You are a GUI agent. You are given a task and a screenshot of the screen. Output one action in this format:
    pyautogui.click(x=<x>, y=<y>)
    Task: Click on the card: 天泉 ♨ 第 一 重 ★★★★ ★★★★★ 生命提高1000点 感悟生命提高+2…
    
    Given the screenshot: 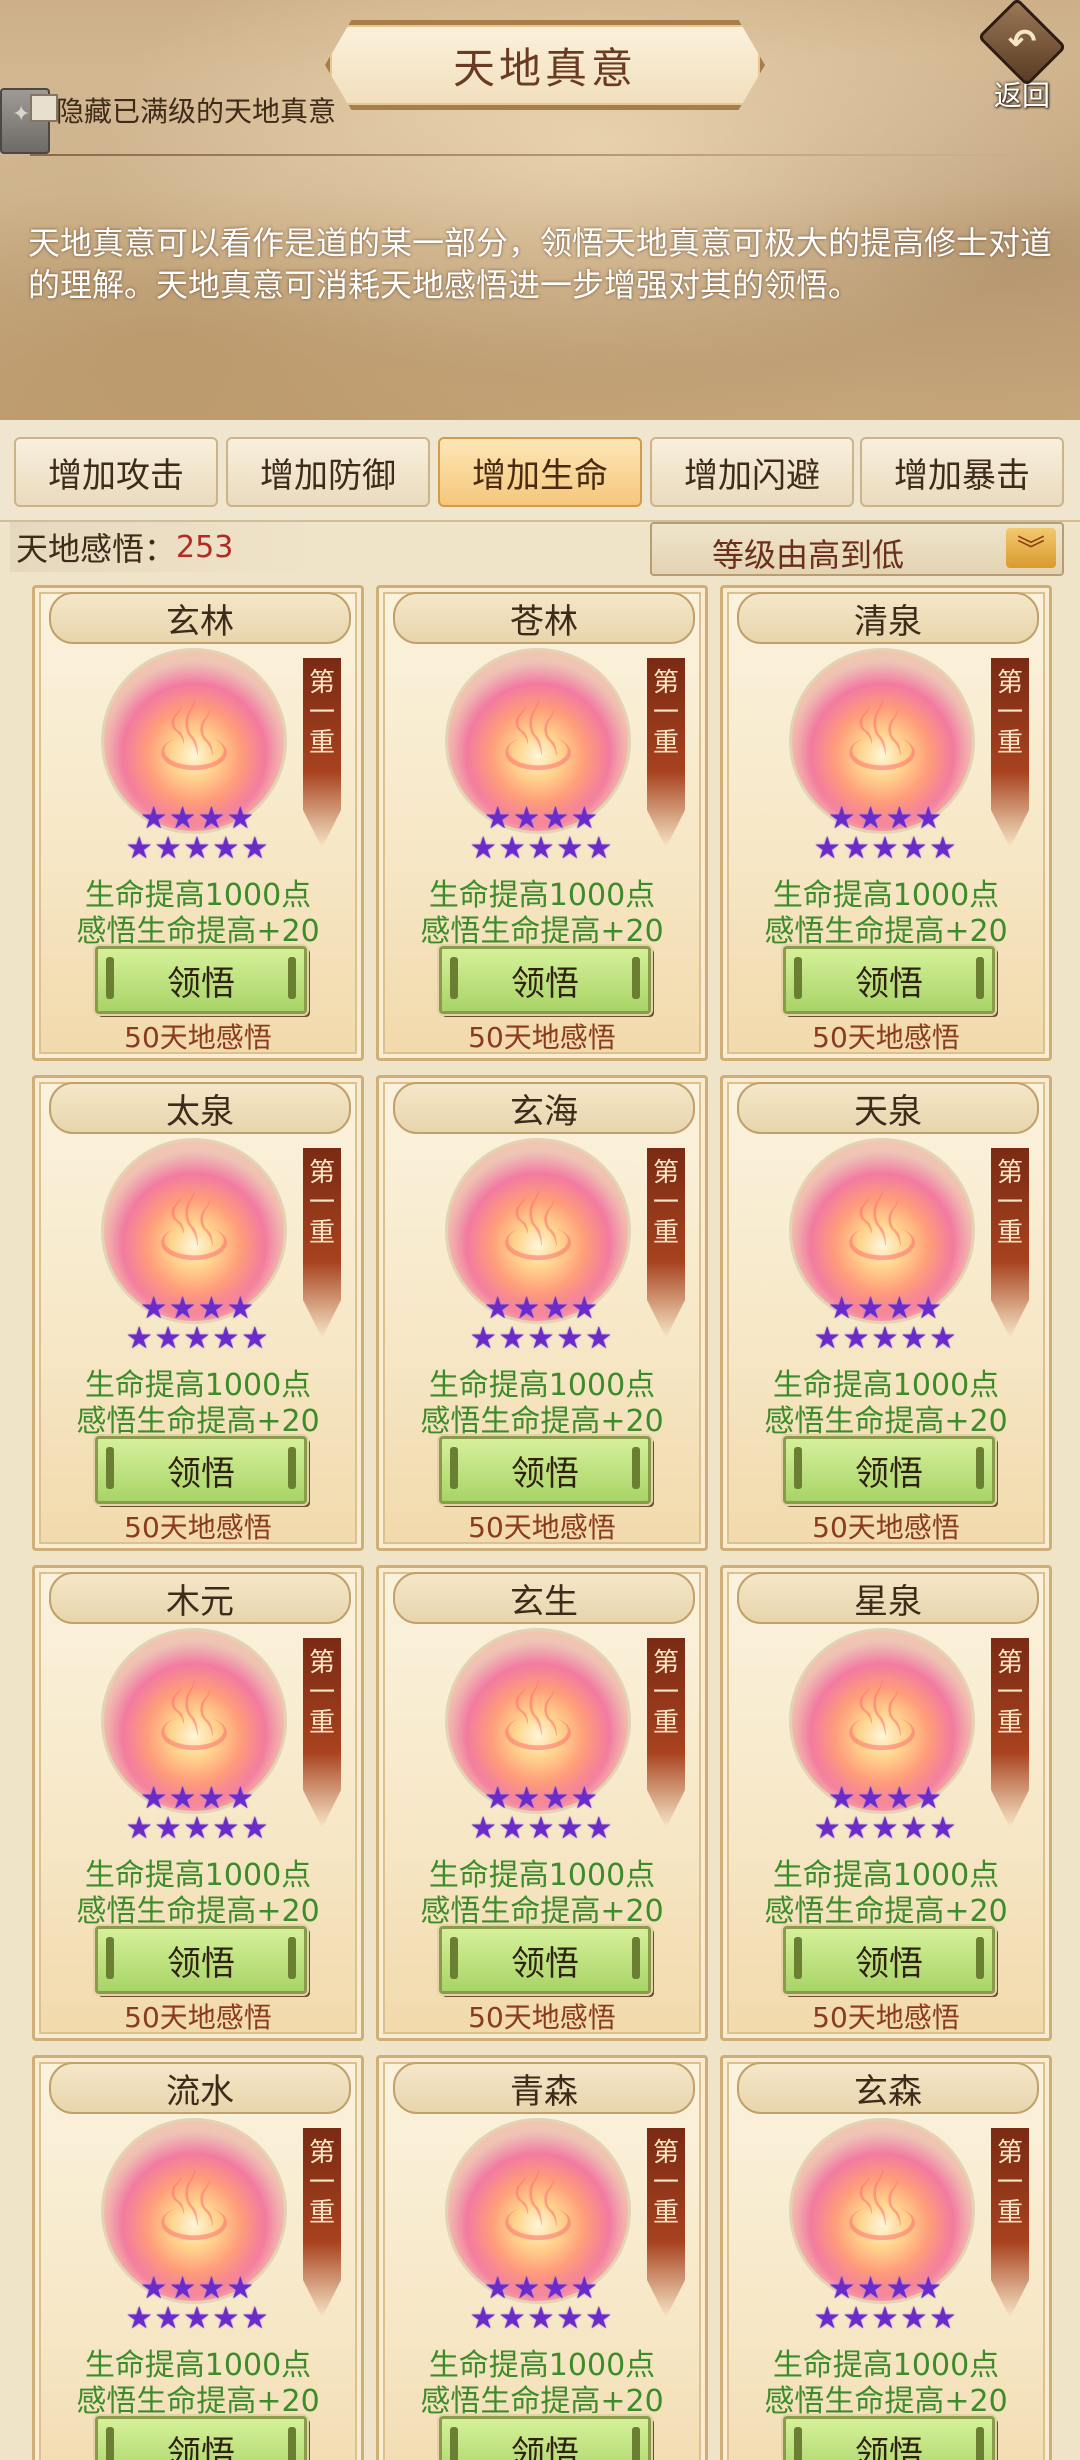 What is the action you would take?
    pyautogui.click(x=886, y=1313)
    